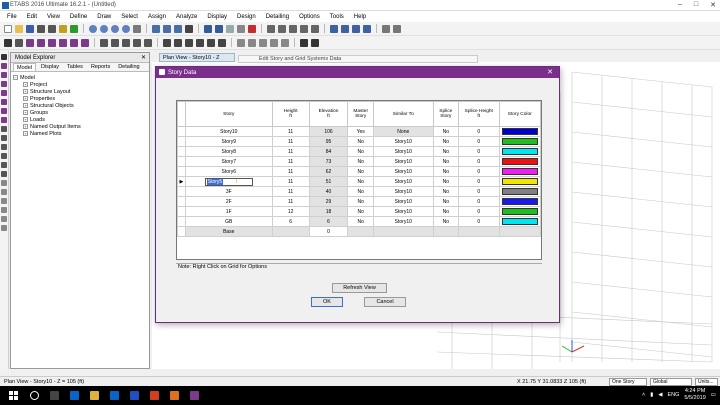  I want to click on table-row: Story8 11 84 No Story10 No 0, so click(359, 151).